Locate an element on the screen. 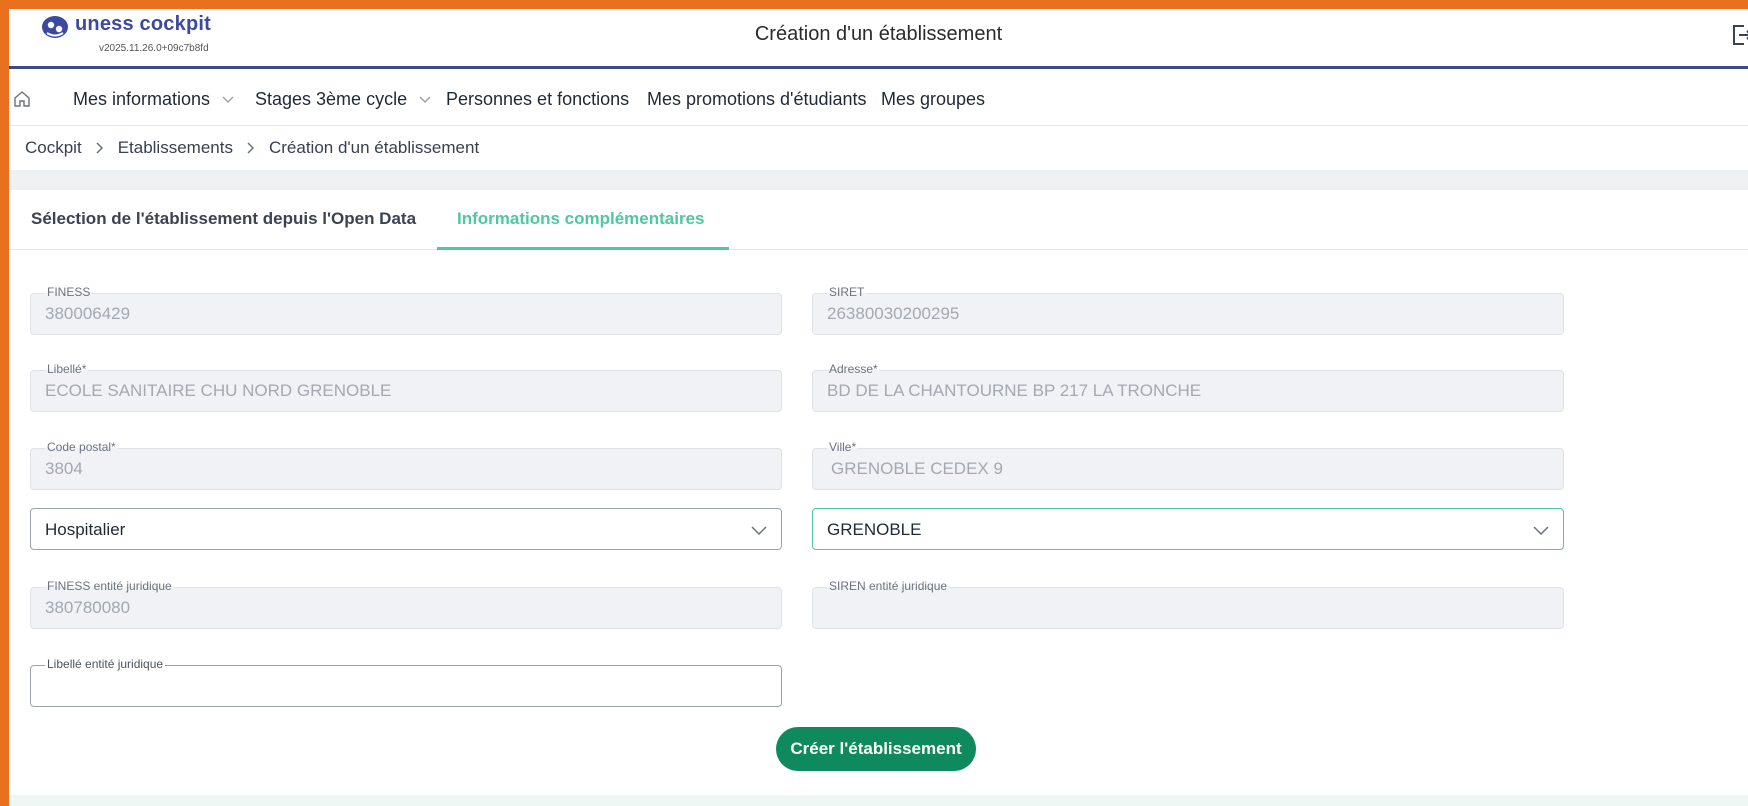 The height and width of the screenshot is (806, 1748). libelle-value: ECOLE SANITAIRE CHU NORD GRENOBLE is located at coordinates (218, 390).